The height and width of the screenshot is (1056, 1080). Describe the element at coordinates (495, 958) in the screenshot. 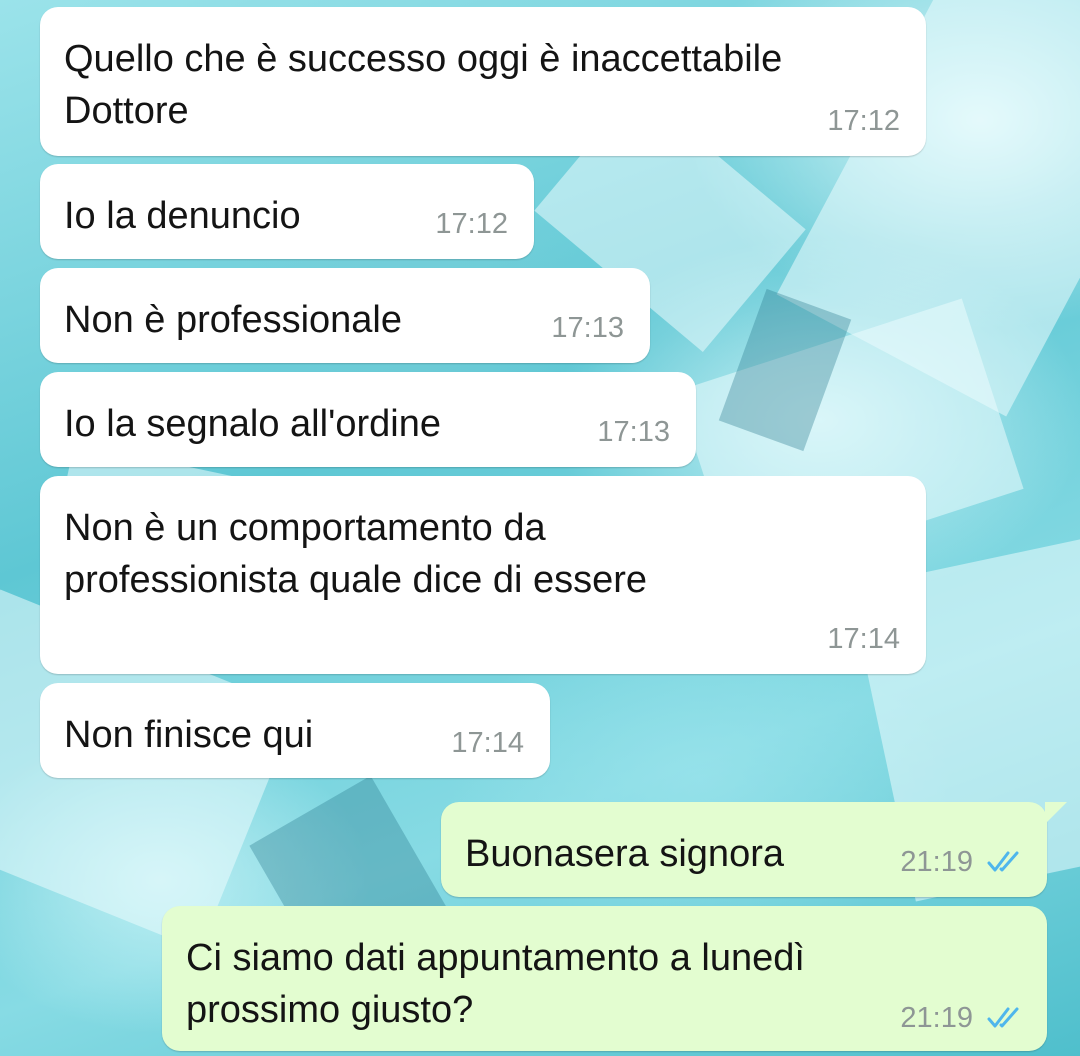

I see `message-text-line: Ci siamo dati appuntamento a lunedì` at that location.